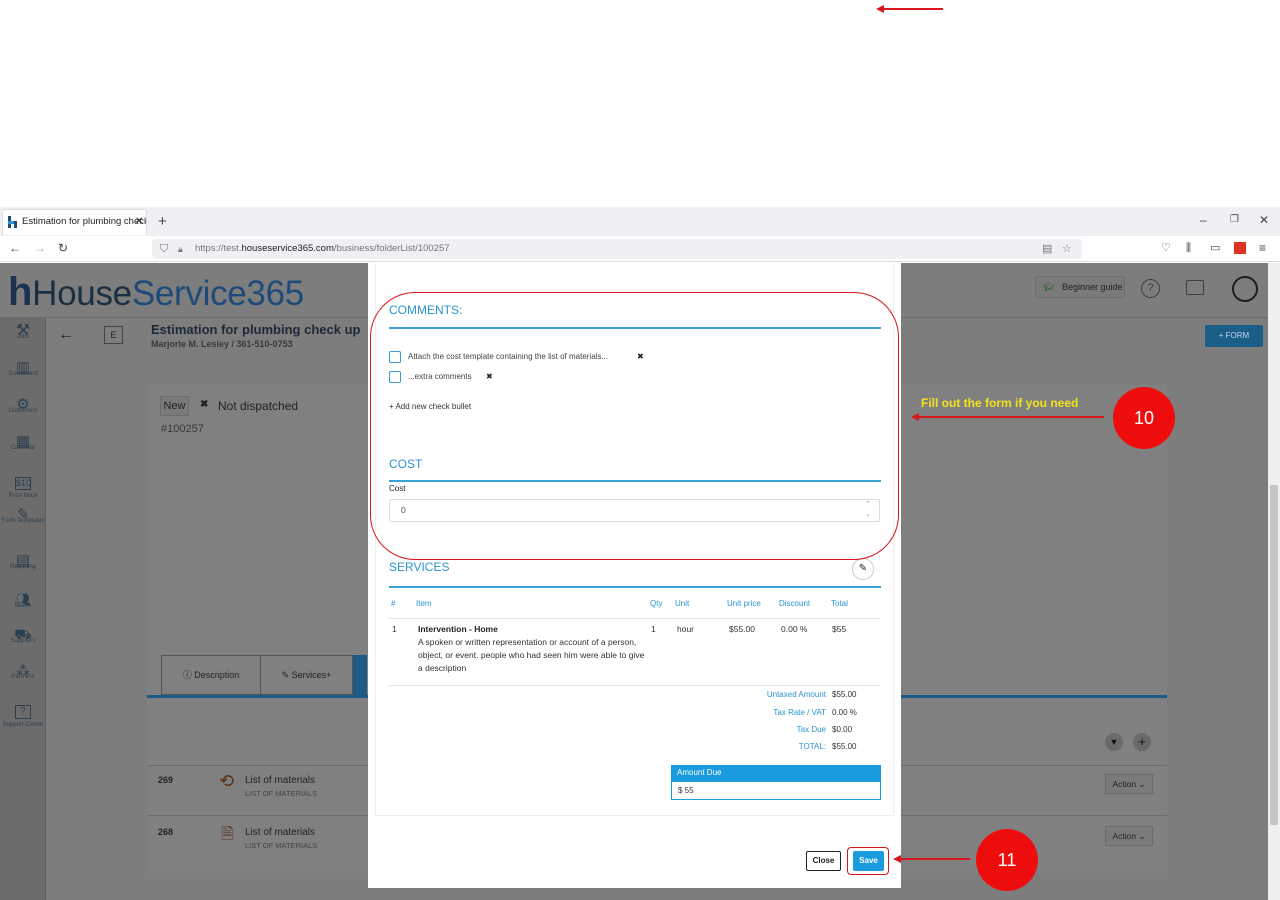  Describe the element at coordinates (868, 861) in the screenshot. I see `save-button: Save` at that location.